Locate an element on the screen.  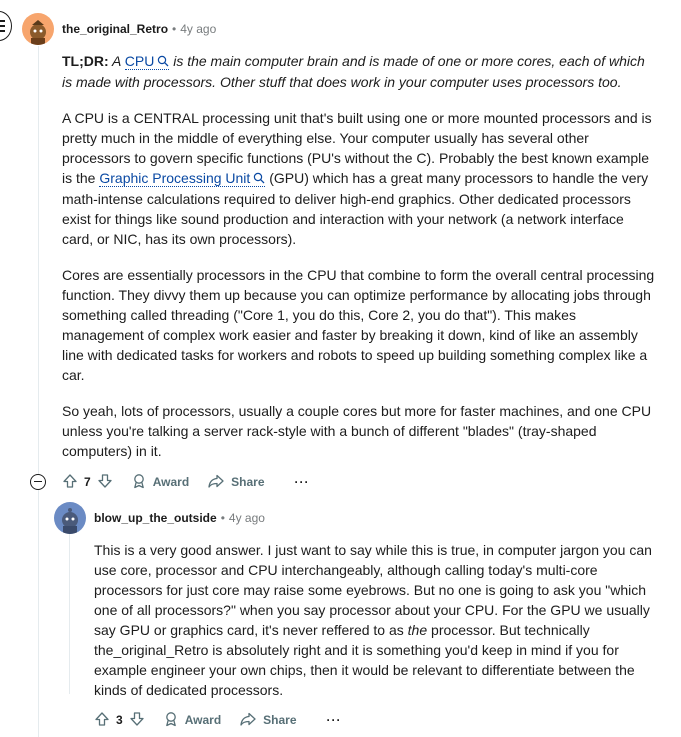
vote-group: 3 is located at coordinates (119, 720).